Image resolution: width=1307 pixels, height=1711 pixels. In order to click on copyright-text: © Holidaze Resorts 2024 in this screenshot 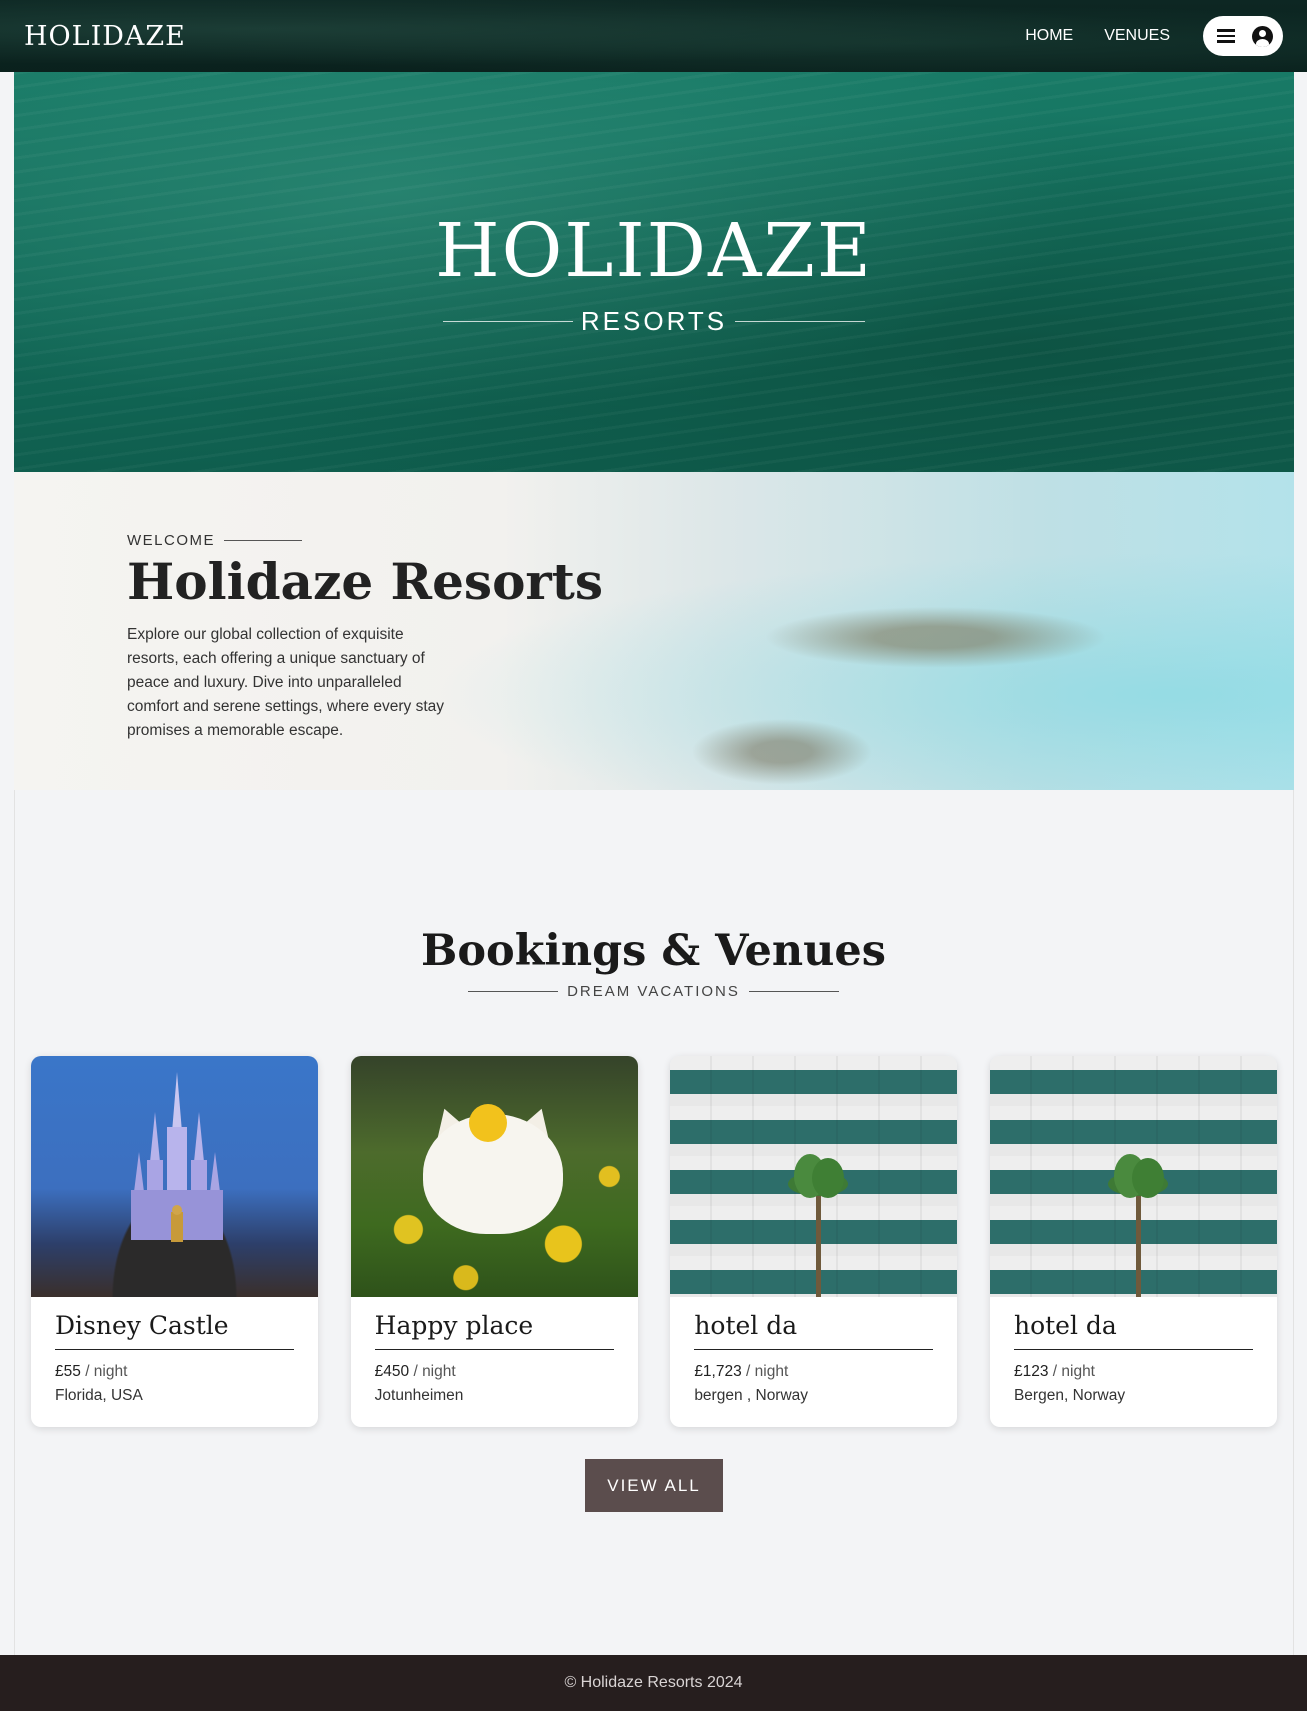, I will do `click(653, 1682)`.